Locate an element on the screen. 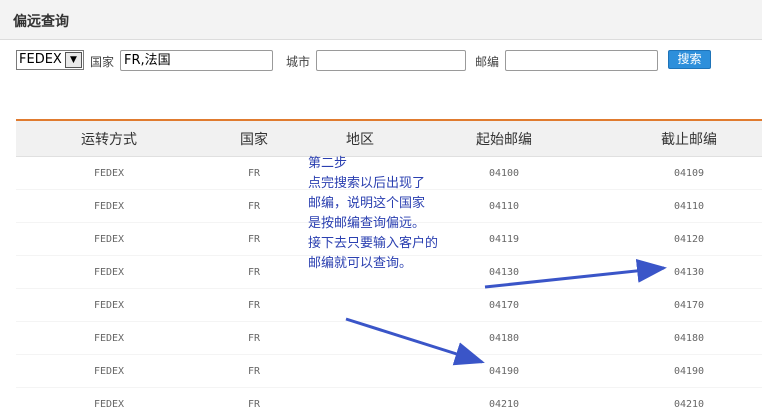  arrow-to-start-postcode is located at coordinates (415, 341).